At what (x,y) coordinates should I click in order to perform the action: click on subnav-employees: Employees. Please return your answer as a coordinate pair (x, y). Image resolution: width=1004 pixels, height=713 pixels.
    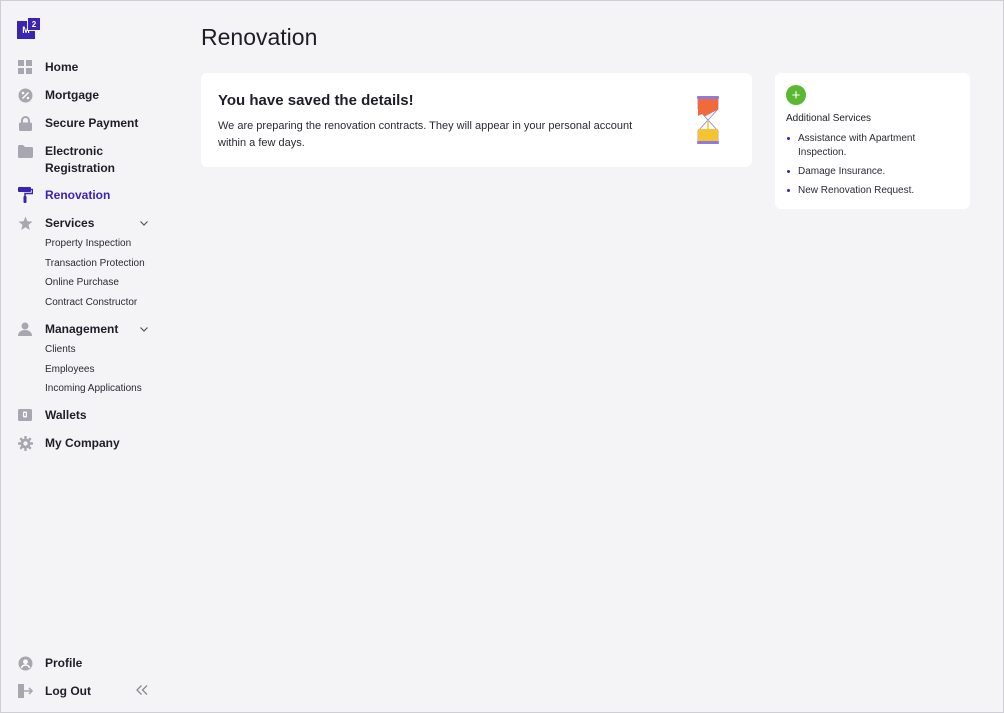
    Looking at the image, I should click on (69, 369).